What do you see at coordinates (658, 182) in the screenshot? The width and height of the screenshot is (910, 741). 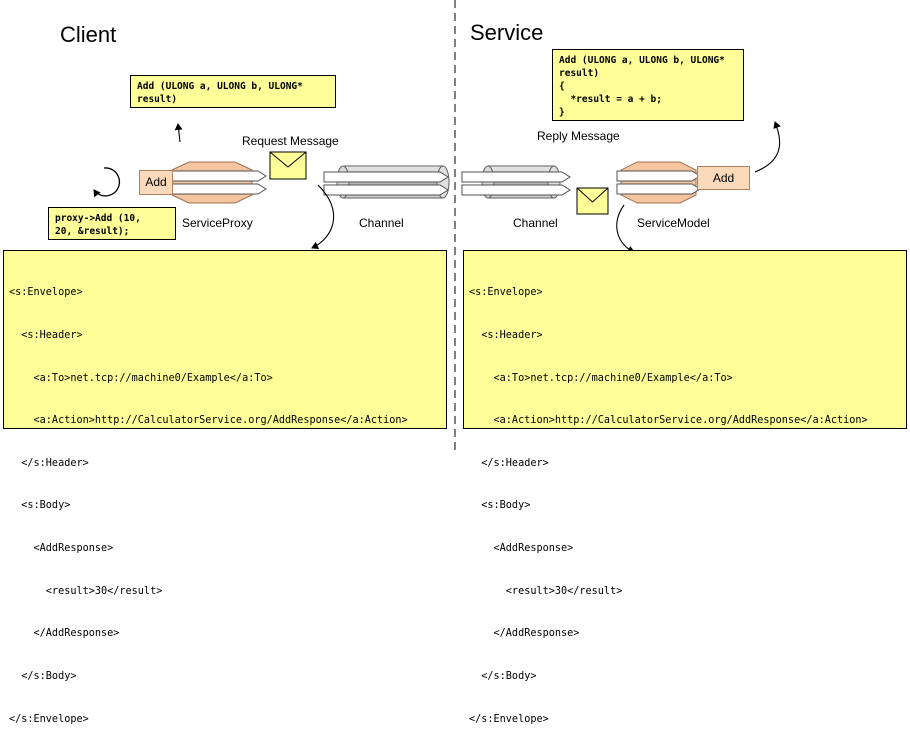 I see `service-model-octagon` at bounding box center [658, 182].